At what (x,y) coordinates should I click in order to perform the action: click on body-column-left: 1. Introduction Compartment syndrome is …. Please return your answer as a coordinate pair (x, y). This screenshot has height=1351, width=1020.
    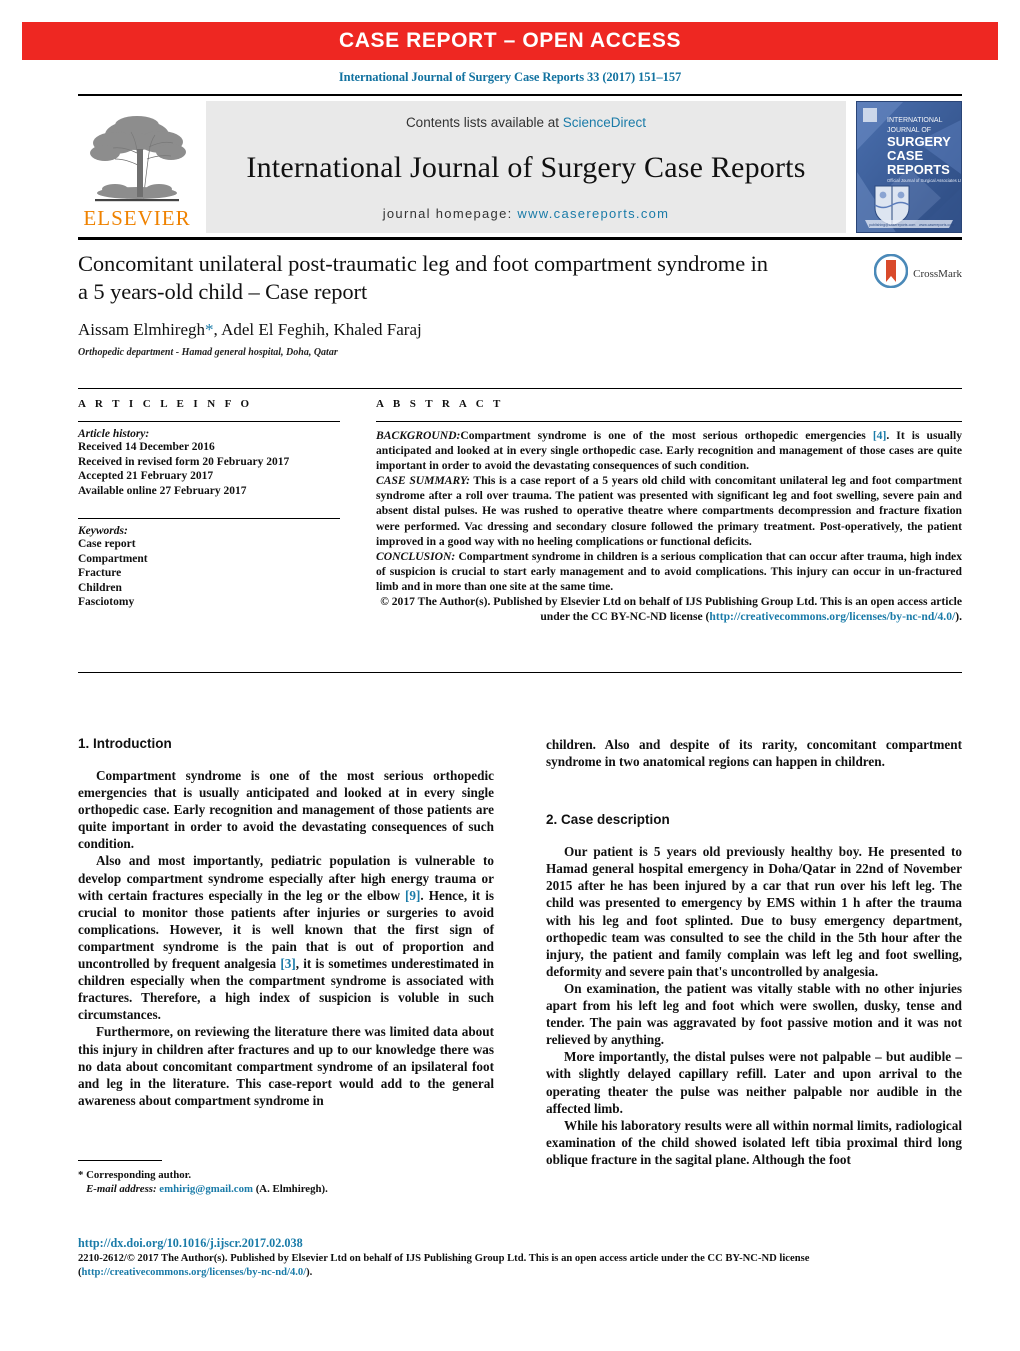
    Looking at the image, I should click on (286, 952).